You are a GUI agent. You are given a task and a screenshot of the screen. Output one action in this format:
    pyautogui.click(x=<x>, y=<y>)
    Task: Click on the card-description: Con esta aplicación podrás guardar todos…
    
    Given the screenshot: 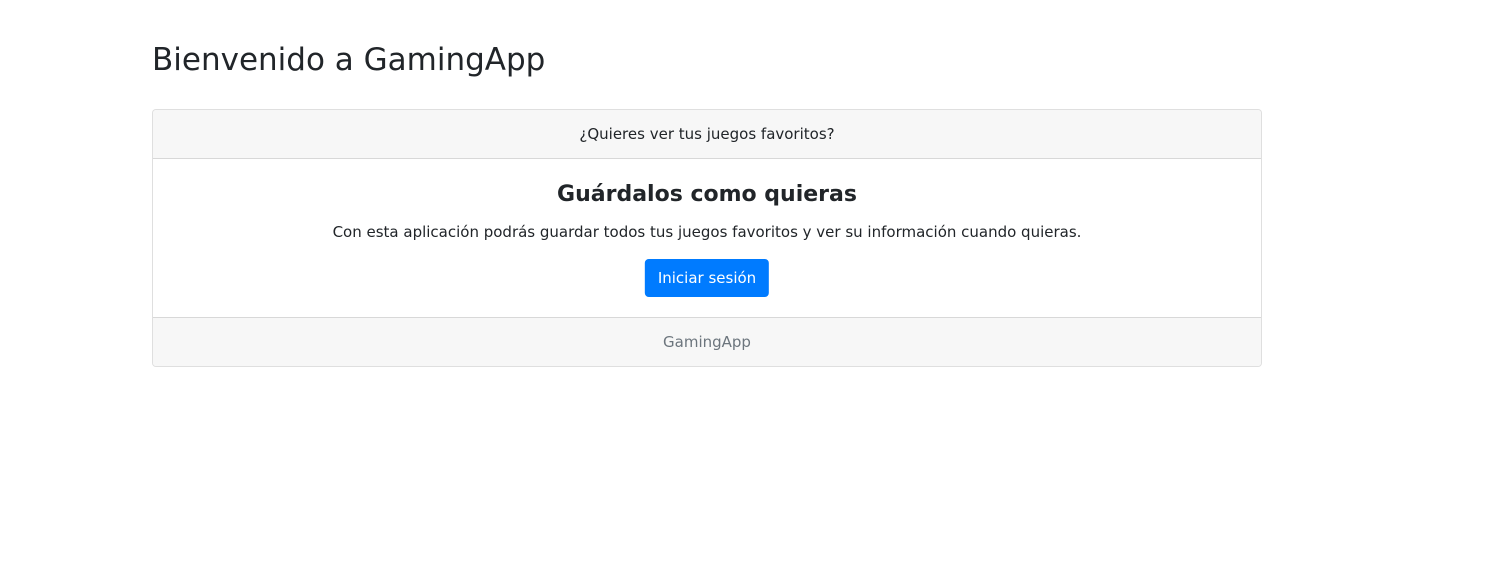 What is the action you would take?
    pyautogui.click(x=707, y=232)
    